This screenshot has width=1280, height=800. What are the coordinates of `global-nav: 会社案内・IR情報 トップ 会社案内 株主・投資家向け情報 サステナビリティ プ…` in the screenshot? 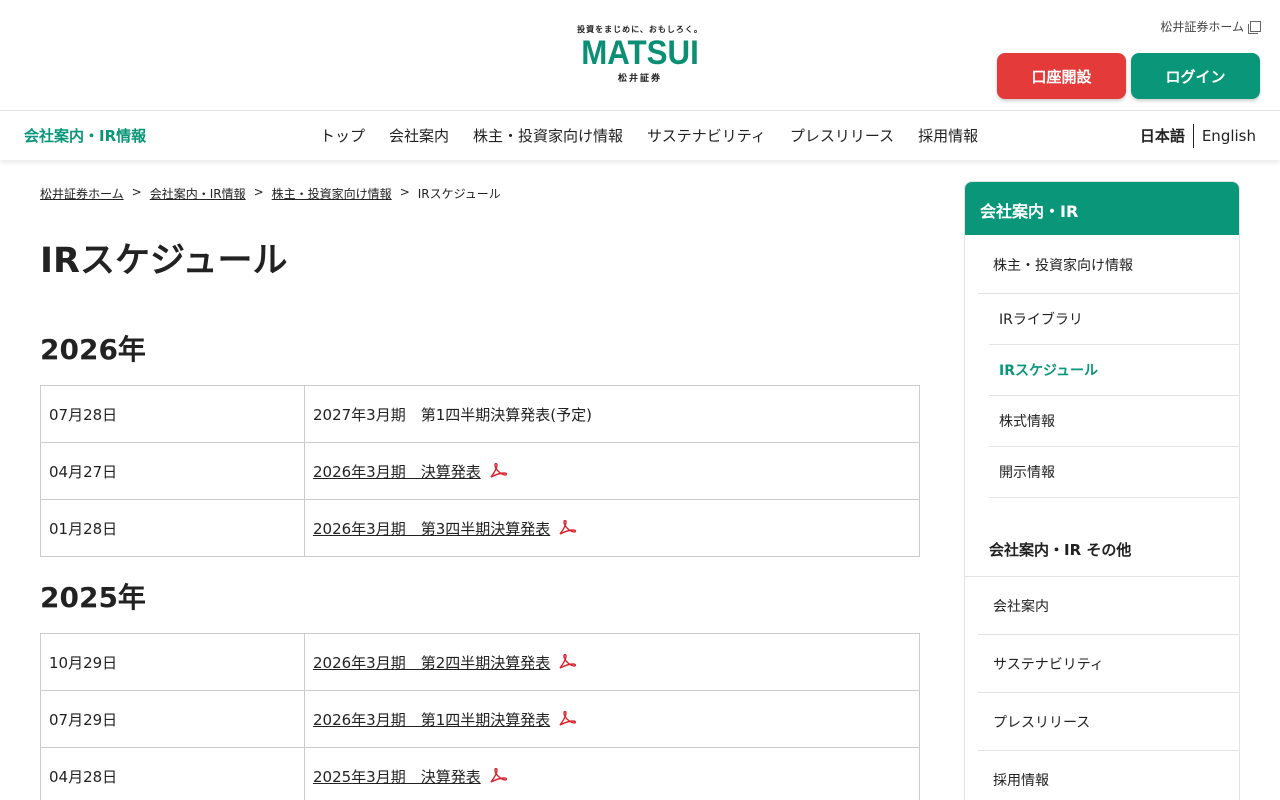 It's located at (640, 135).